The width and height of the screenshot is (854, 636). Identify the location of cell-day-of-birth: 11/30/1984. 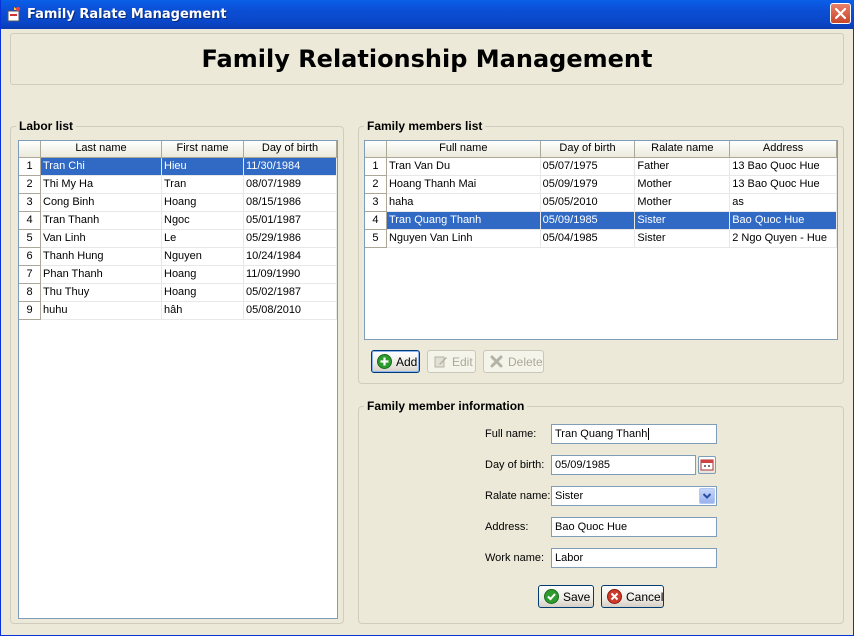
(290, 167).